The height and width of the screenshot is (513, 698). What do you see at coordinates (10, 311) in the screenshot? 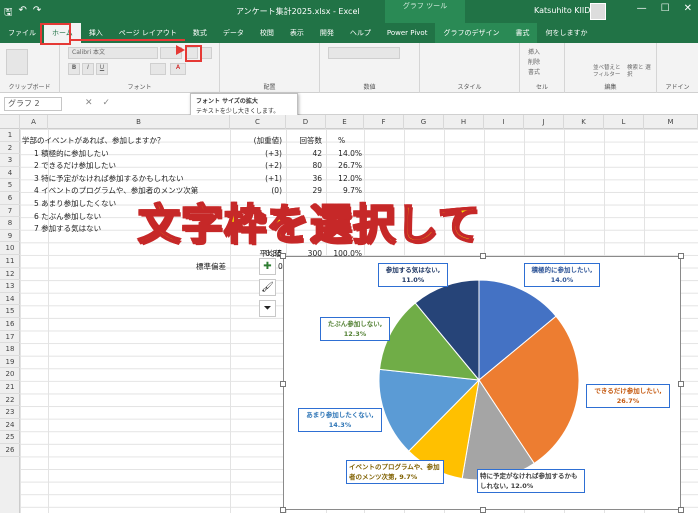
I see `row-header: 15` at bounding box center [10, 311].